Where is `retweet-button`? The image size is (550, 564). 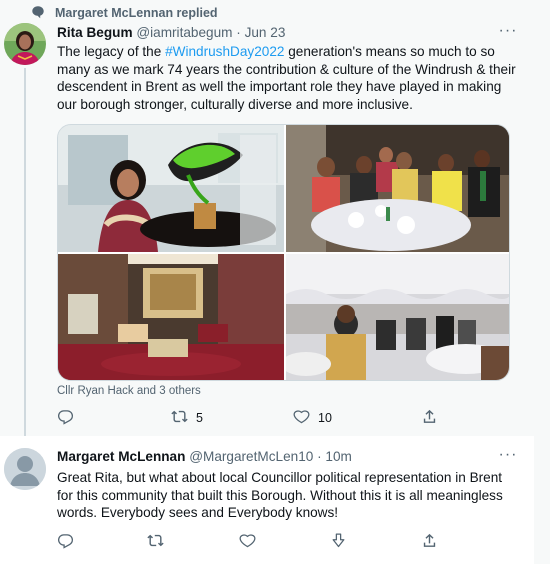
retweet-button is located at coordinates (155, 542).